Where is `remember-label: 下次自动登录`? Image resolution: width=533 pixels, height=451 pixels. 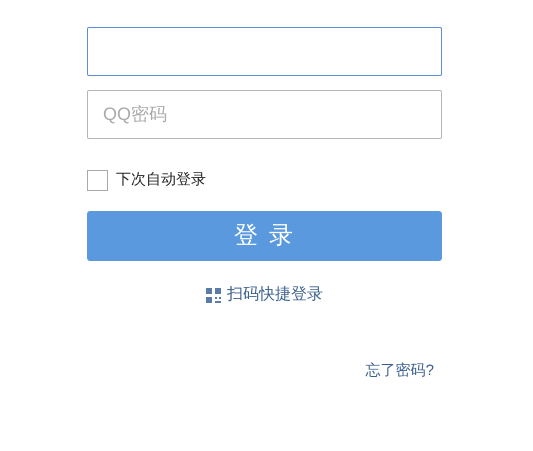 remember-label: 下次自动登录 is located at coordinates (161, 180).